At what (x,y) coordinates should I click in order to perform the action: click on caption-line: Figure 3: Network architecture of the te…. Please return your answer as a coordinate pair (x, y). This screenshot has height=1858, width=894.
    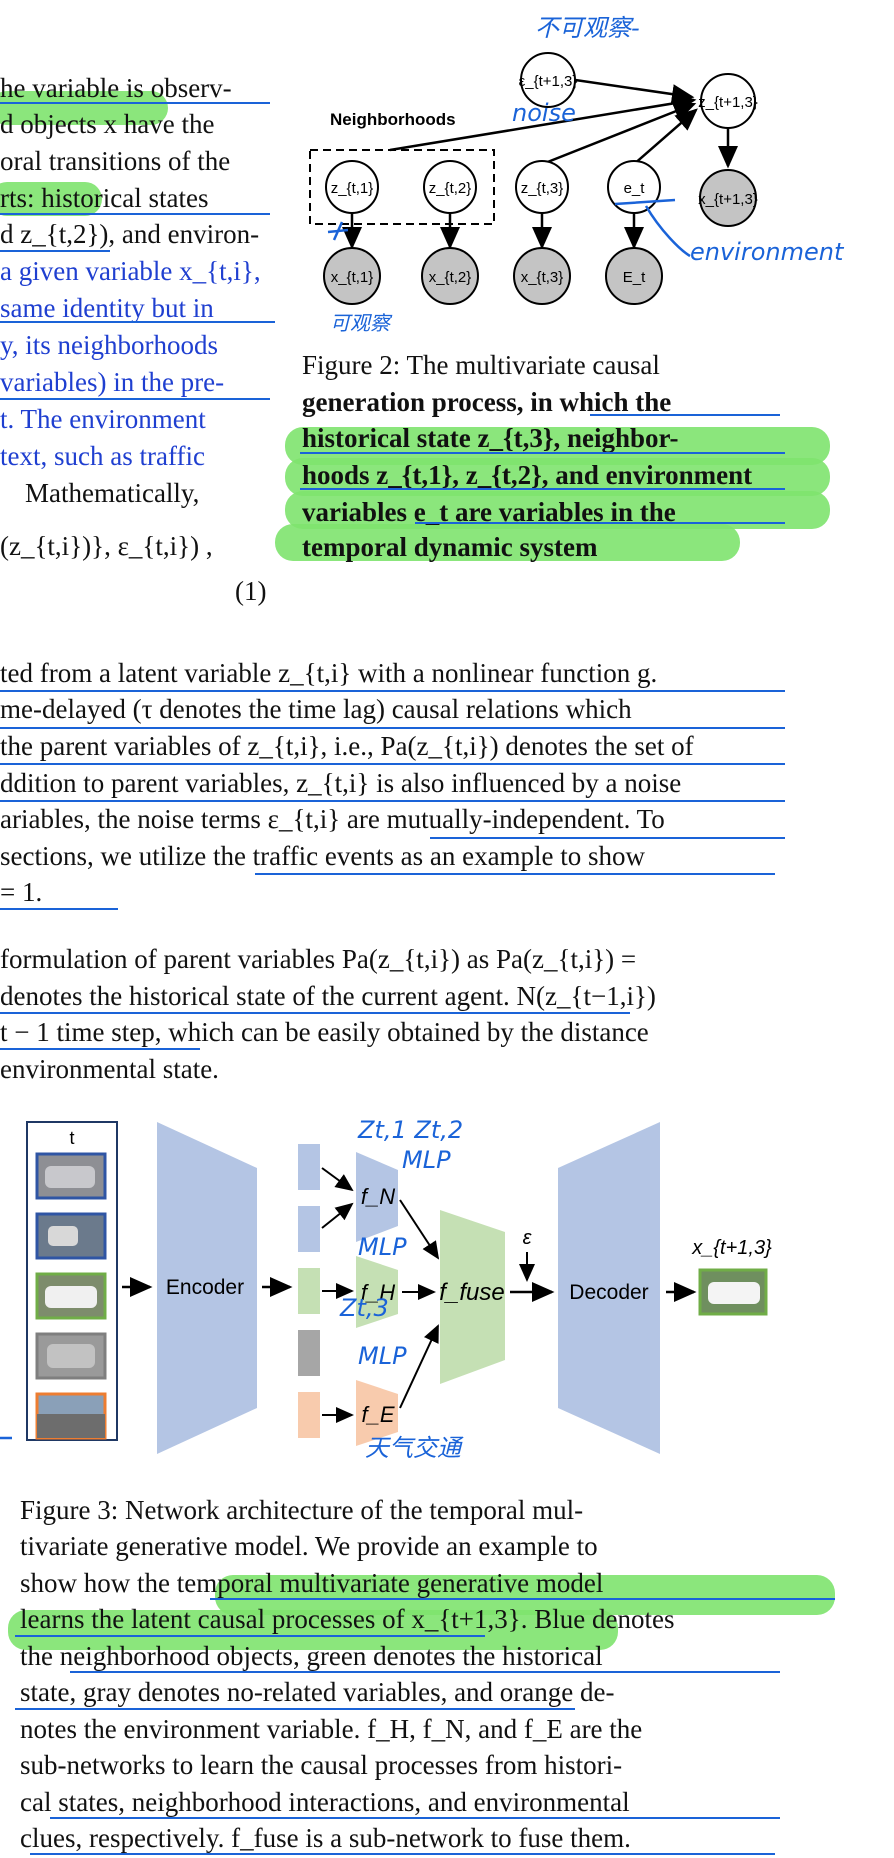
    Looking at the image, I should click on (302, 1510).